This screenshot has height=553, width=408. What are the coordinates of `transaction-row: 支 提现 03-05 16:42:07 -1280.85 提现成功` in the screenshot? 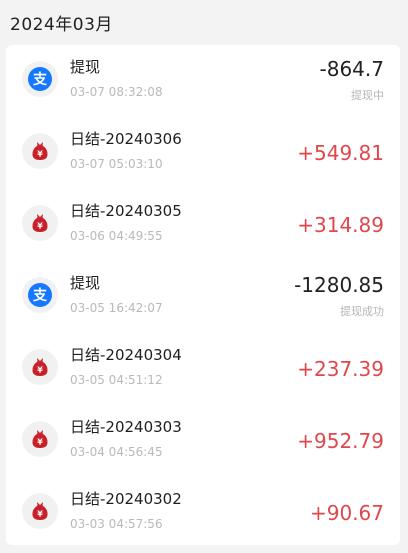 It's located at (203, 297).